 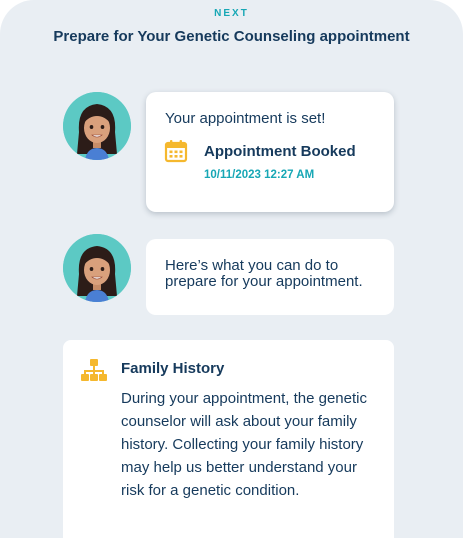 I want to click on card-title: Family History, so click(x=173, y=368).